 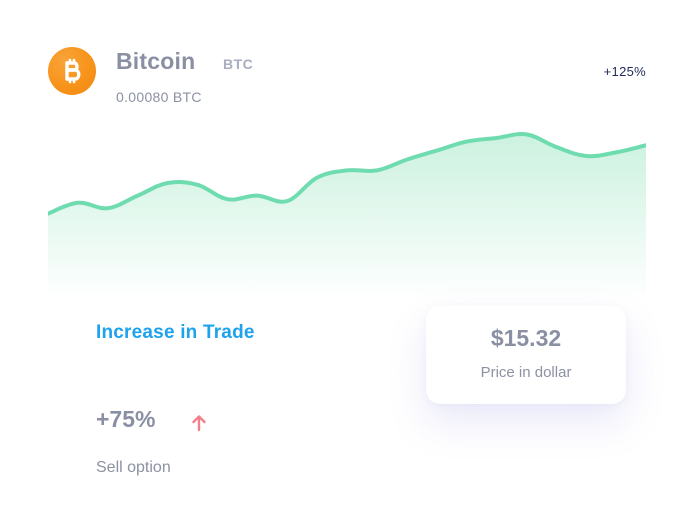 What do you see at coordinates (156, 61) in the screenshot?
I see `coin-name: Bitcoin` at bounding box center [156, 61].